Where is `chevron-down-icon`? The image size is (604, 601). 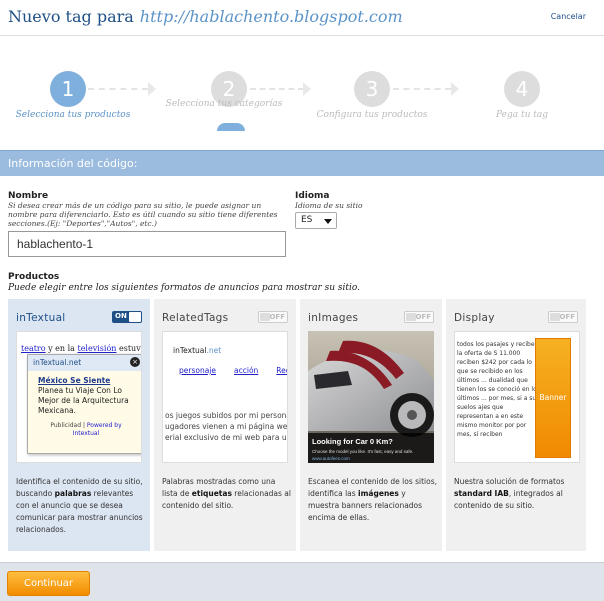 chevron-down-icon is located at coordinates (328, 221).